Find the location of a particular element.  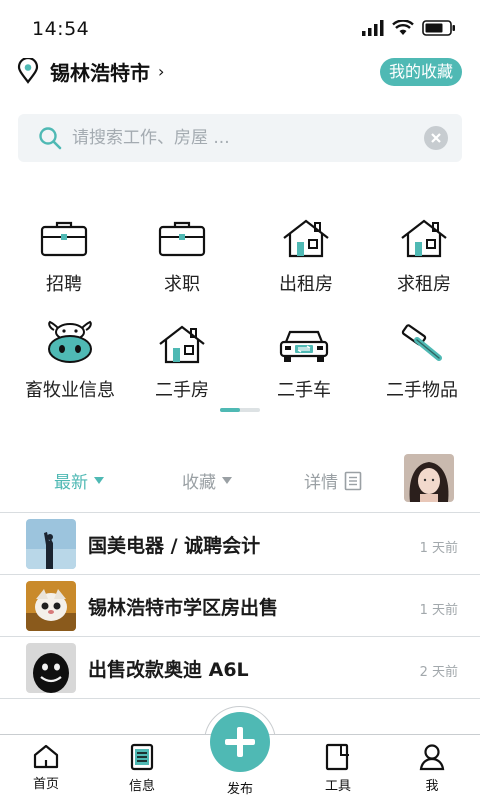

category-label: 畜牧业信息 is located at coordinates (70, 390).